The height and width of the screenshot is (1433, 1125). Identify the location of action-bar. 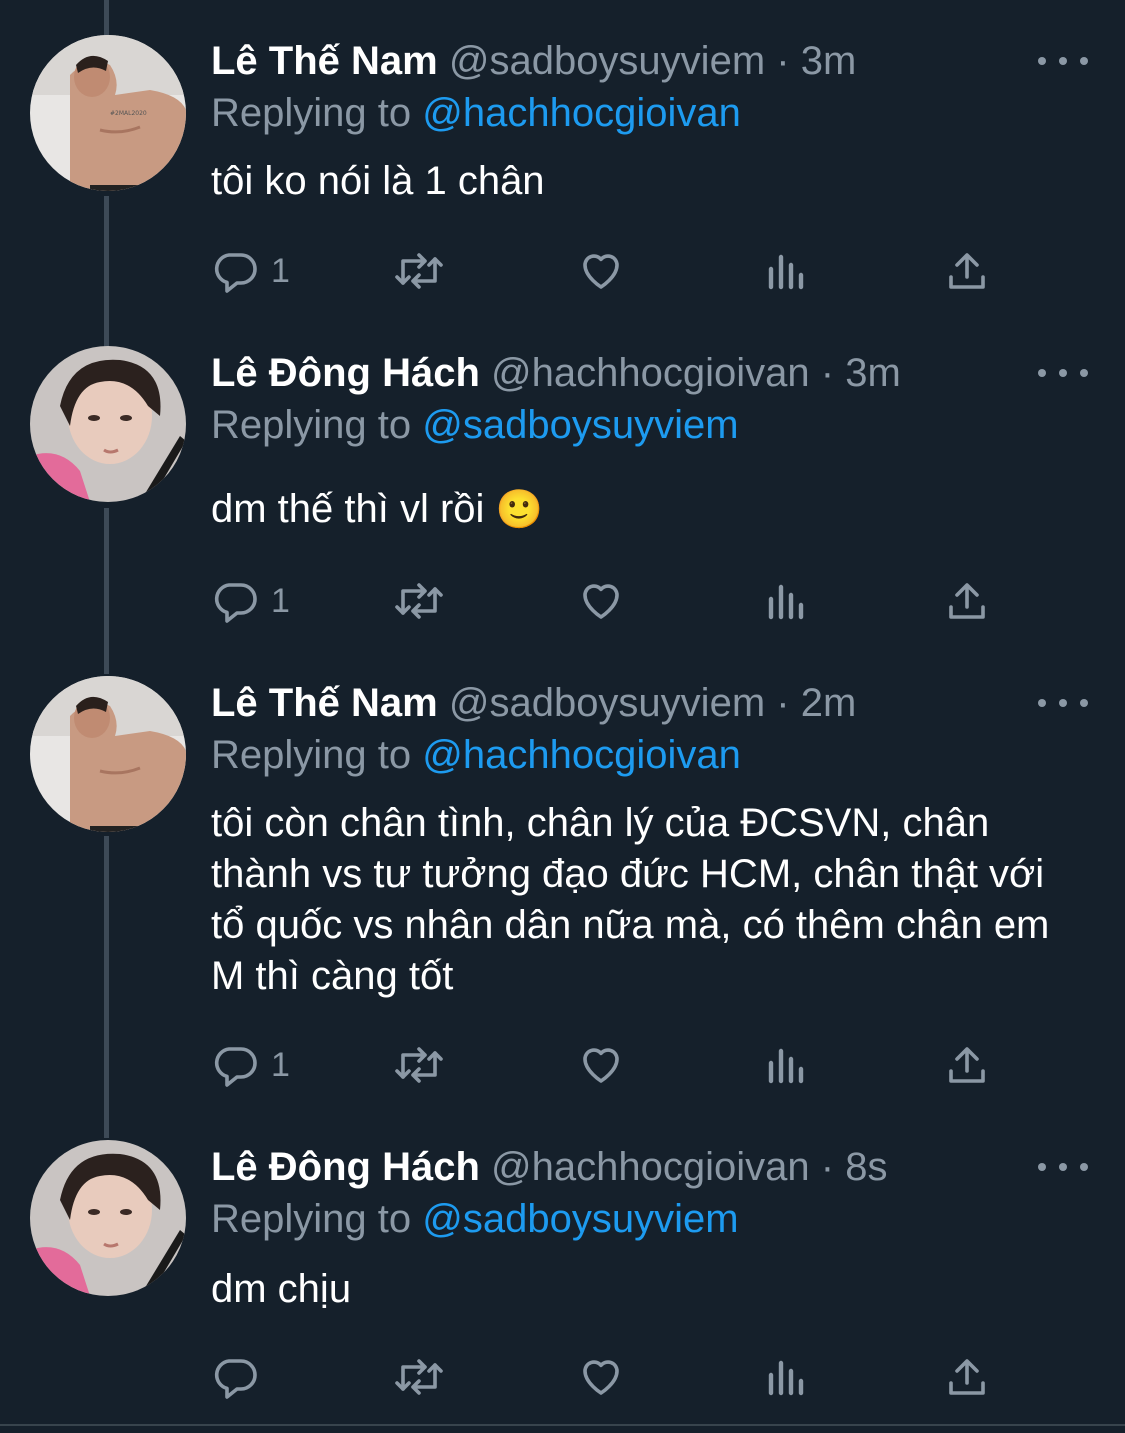
(611, 1377).